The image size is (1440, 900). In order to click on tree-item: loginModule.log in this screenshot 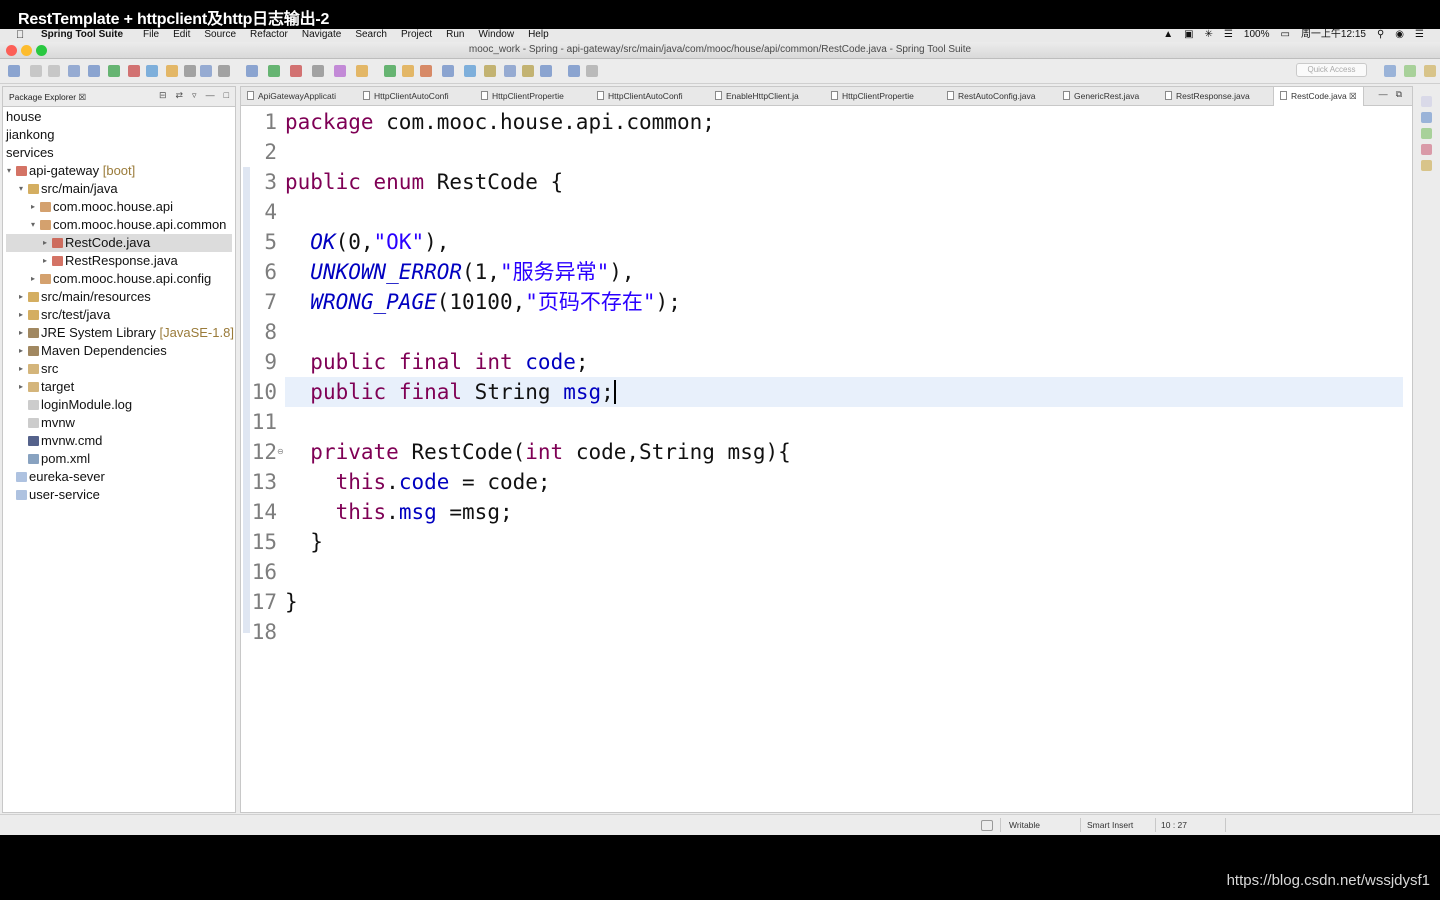, I will do `click(119, 405)`.